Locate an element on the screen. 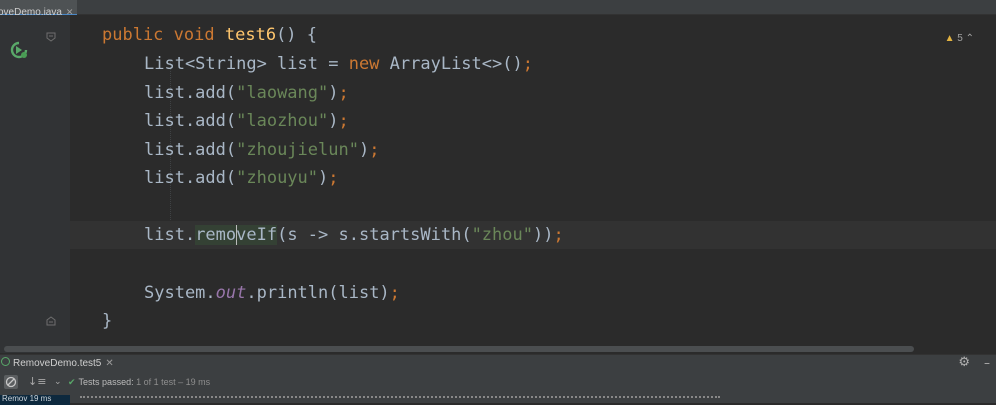 The width and height of the screenshot is (996, 405). code-line-6: list.add("zhouyu"); is located at coordinates (241, 178).